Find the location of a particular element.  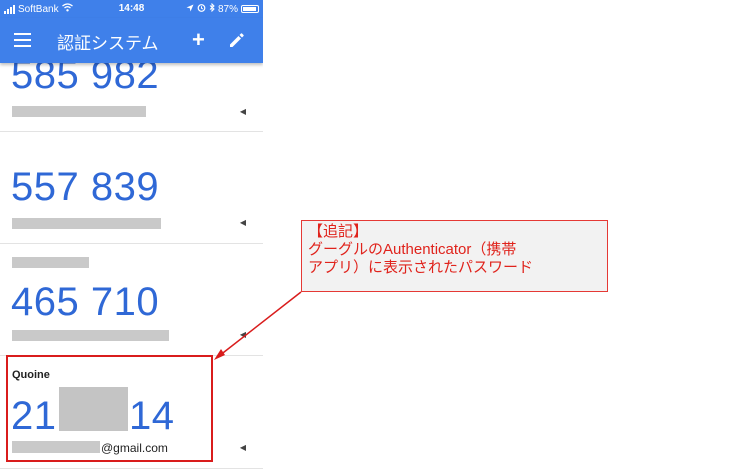

alarm-icon is located at coordinates (201, 9).